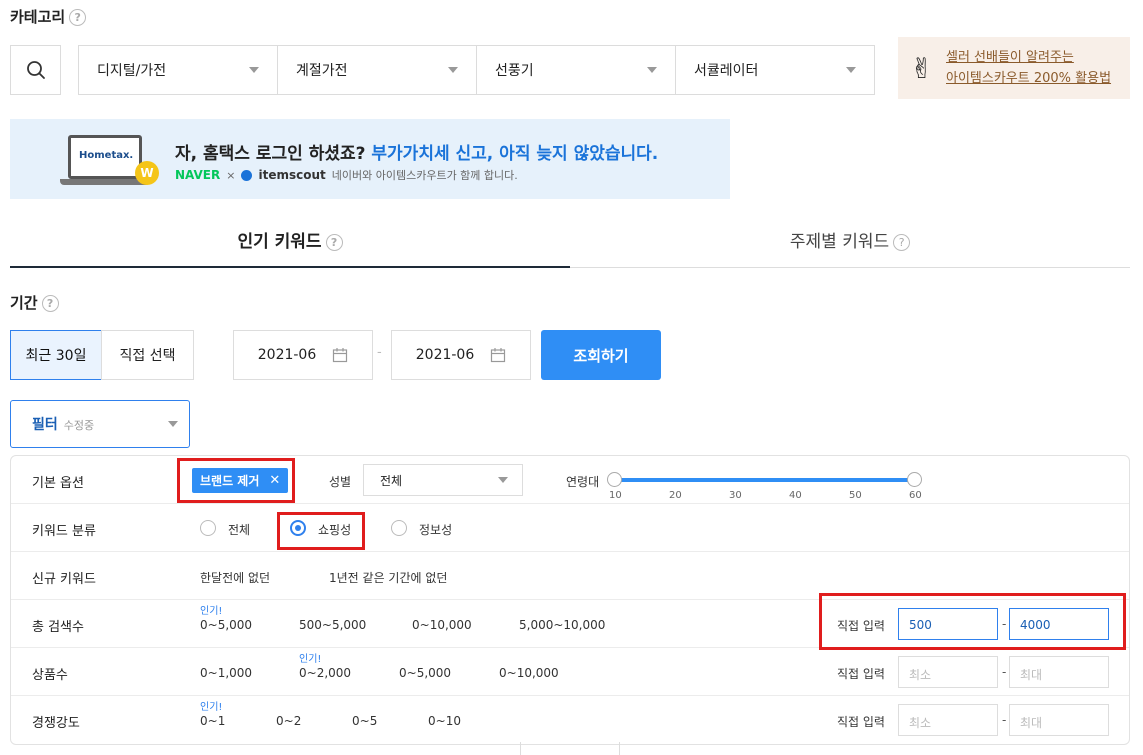 This screenshot has height=755, width=1143. I want to click on competition-range-option: 0~1, so click(212, 721).